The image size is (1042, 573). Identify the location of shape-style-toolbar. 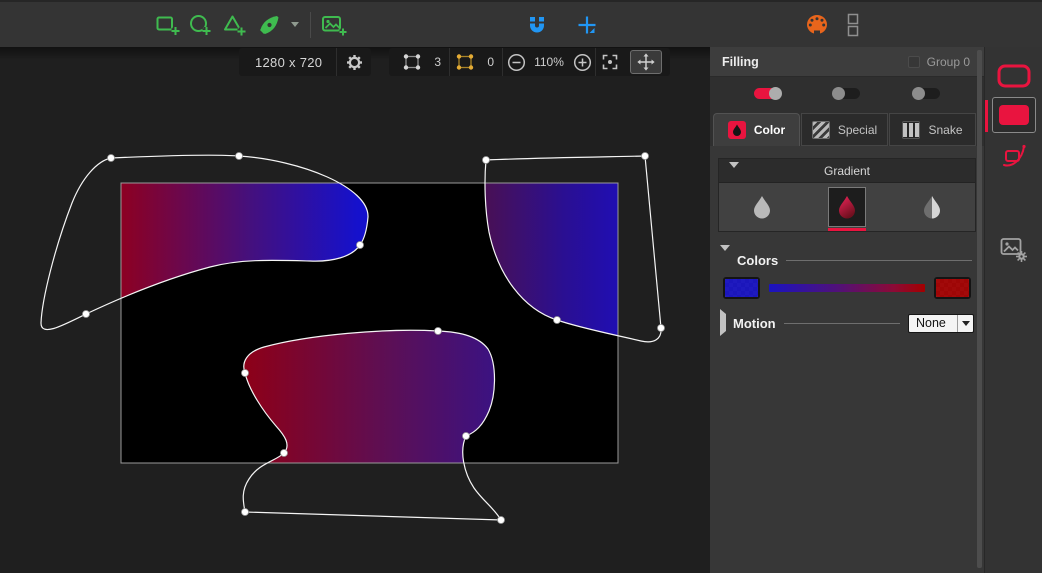
(1013, 310).